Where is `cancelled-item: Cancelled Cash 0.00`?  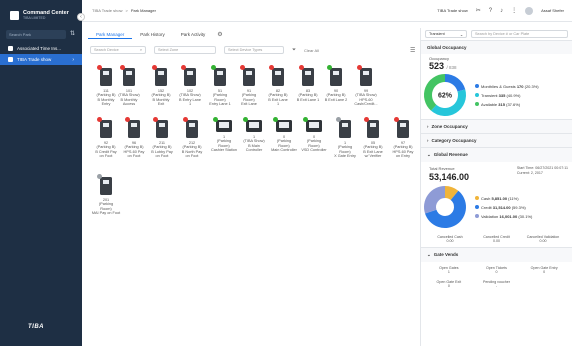 cancelled-item: Cancelled Cash 0.00 is located at coordinates (450, 239).